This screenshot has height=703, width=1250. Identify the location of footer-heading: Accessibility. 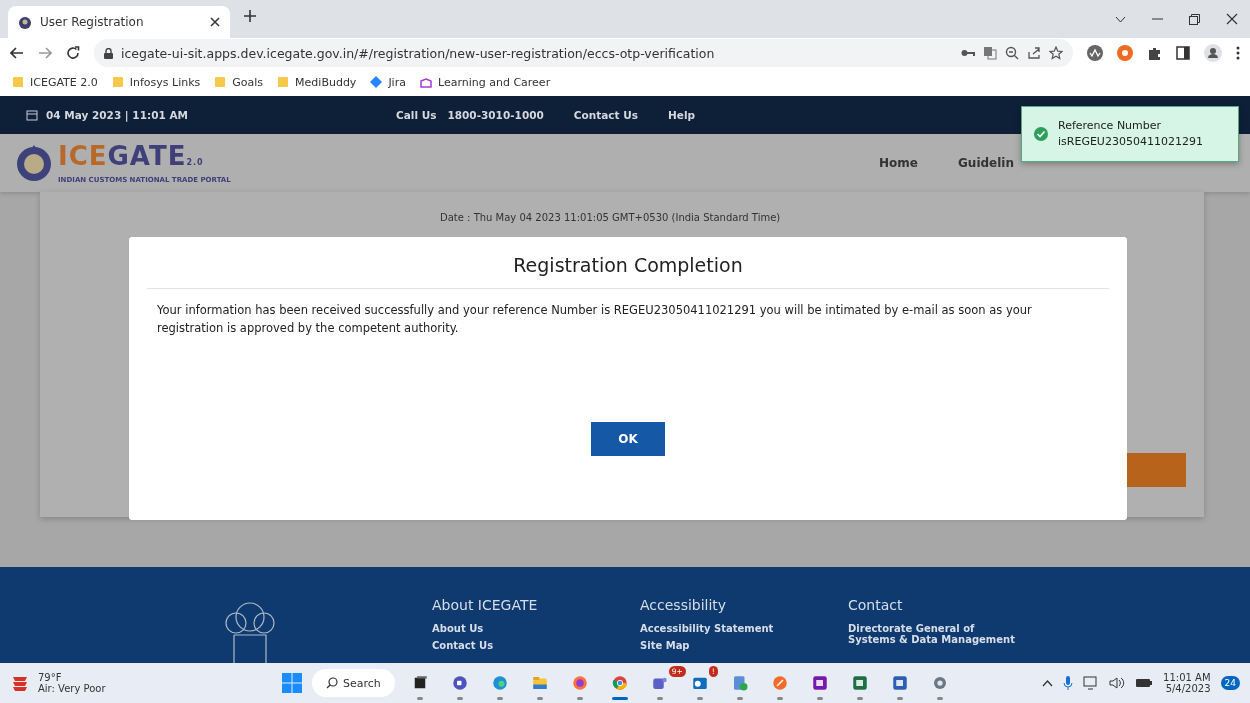
(684, 605).